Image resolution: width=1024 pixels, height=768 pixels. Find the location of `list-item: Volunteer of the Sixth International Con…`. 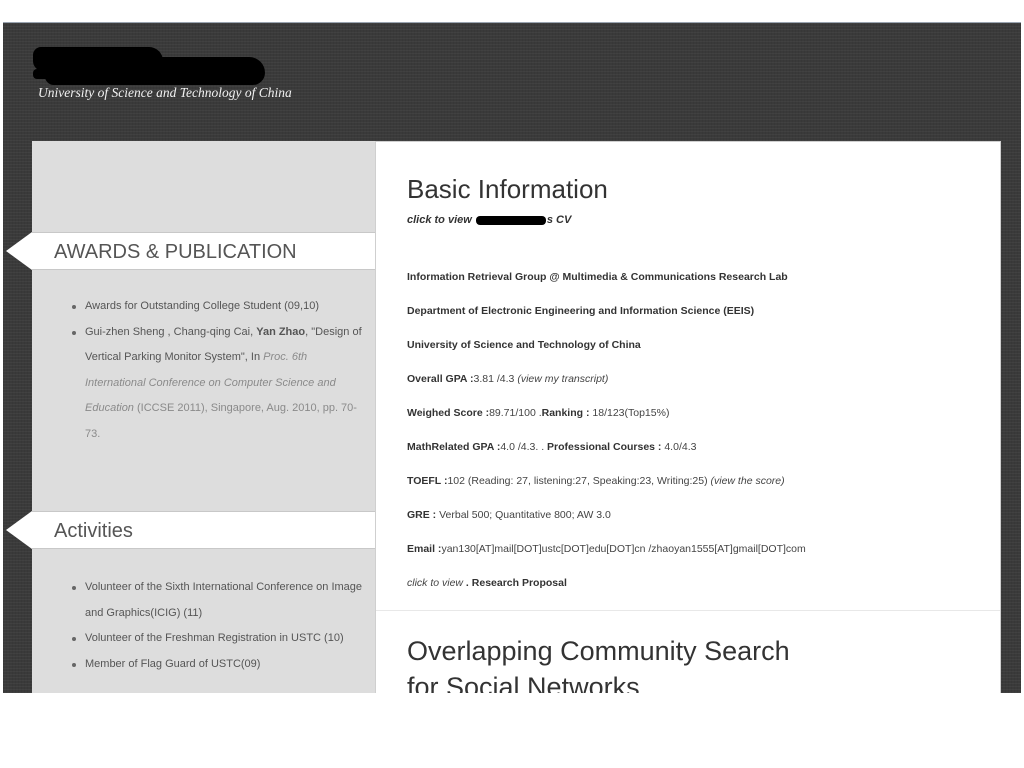

list-item: Volunteer of the Sixth International Con… is located at coordinates (217, 600).